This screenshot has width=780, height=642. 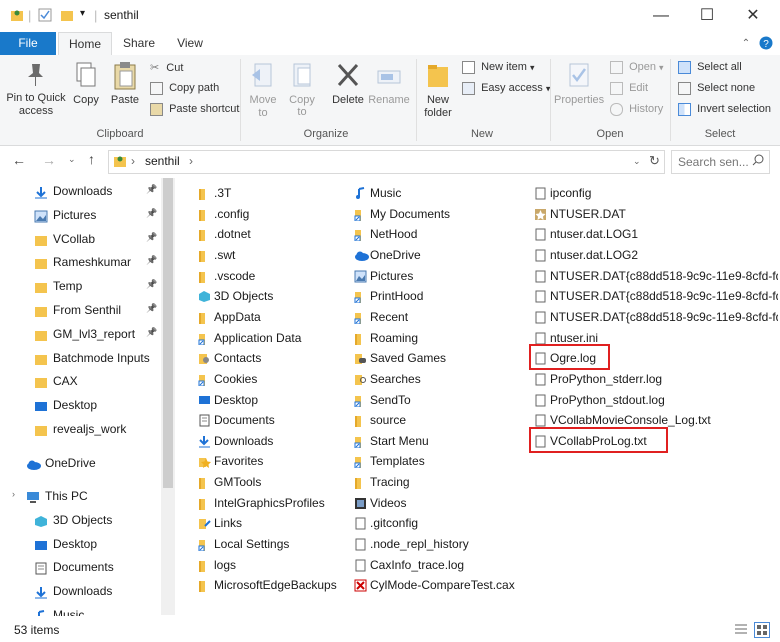 What do you see at coordinates (72, 159) in the screenshot?
I see `recent-locations-chevron-icon: ⌄` at bounding box center [72, 159].